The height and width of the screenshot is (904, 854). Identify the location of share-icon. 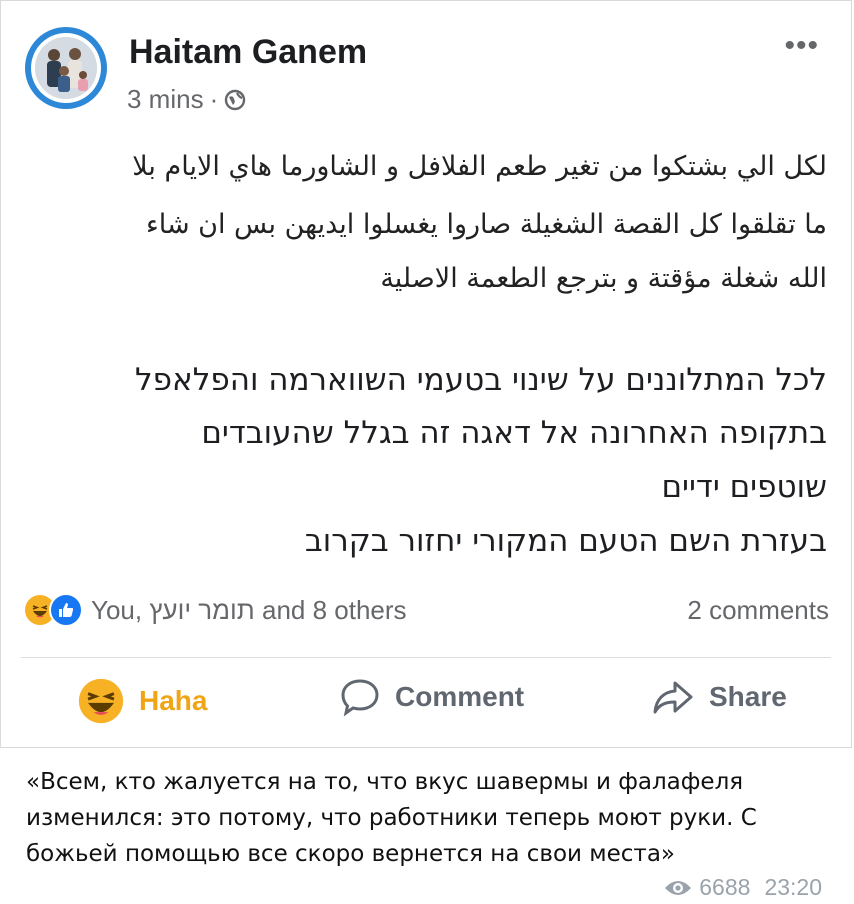
(673, 697).